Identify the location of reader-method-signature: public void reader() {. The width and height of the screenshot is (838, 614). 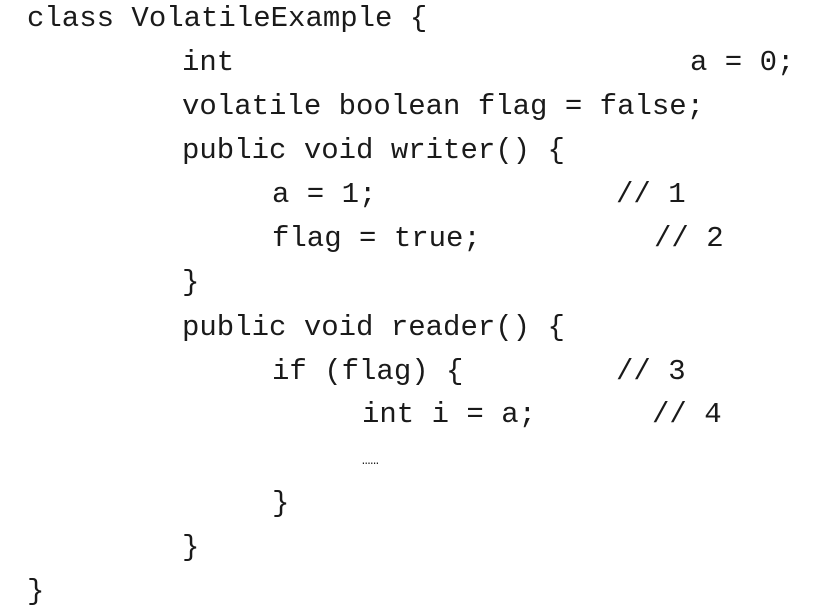
(373, 327).